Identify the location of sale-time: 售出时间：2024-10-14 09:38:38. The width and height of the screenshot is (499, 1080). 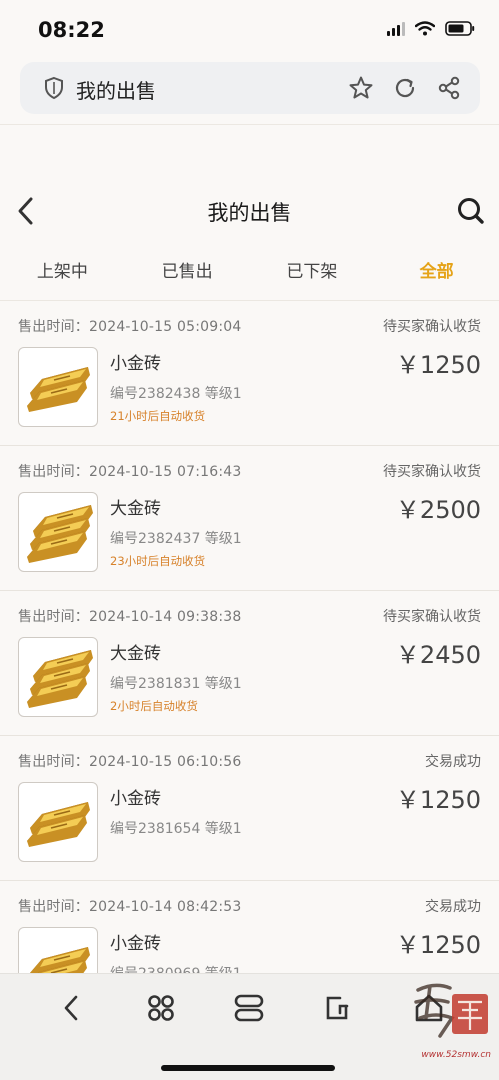
(130, 617).